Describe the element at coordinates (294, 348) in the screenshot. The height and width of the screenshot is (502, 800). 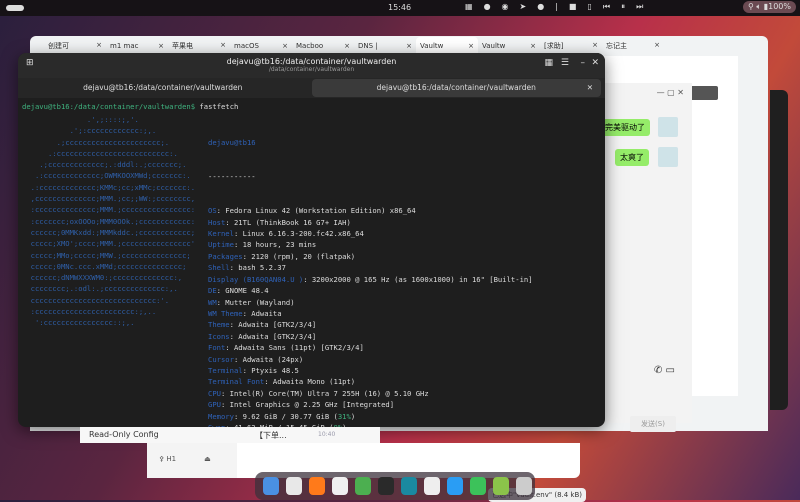
I see `info-value: : Adwaita Sans (11pt) [GTK2/3/4]` at that location.